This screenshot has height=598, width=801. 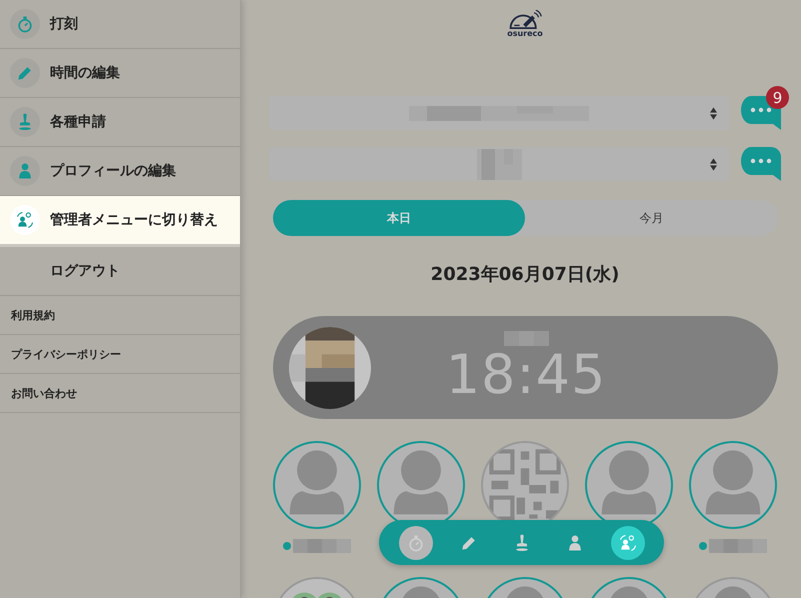 What do you see at coordinates (120, 354) in the screenshot?
I see `menu-link: プライバシーポリシー` at bounding box center [120, 354].